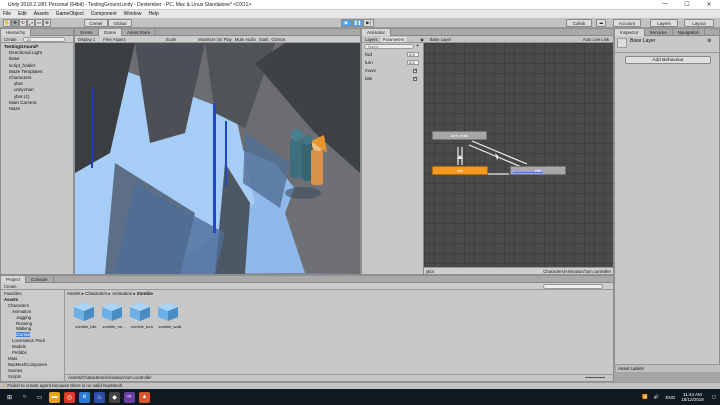 The image size is (720, 405). What do you see at coordinates (392, 54) in the screenshot?
I see `parameter-row-fwd: fwd 0.0` at bounding box center [392, 54].